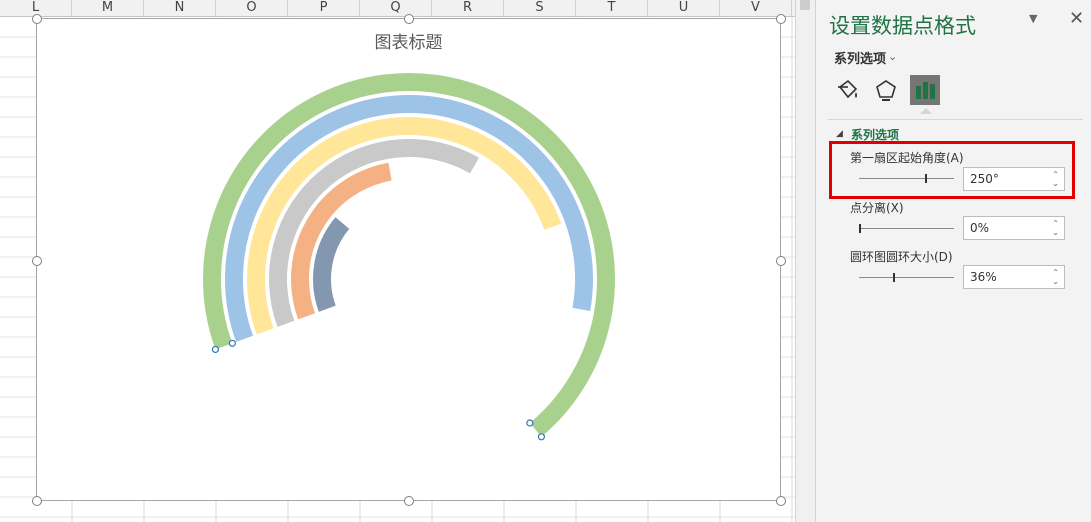  What do you see at coordinates (925, 90) in the screenshot?
I see `series-options-icon` at bounding box center [925, 90].